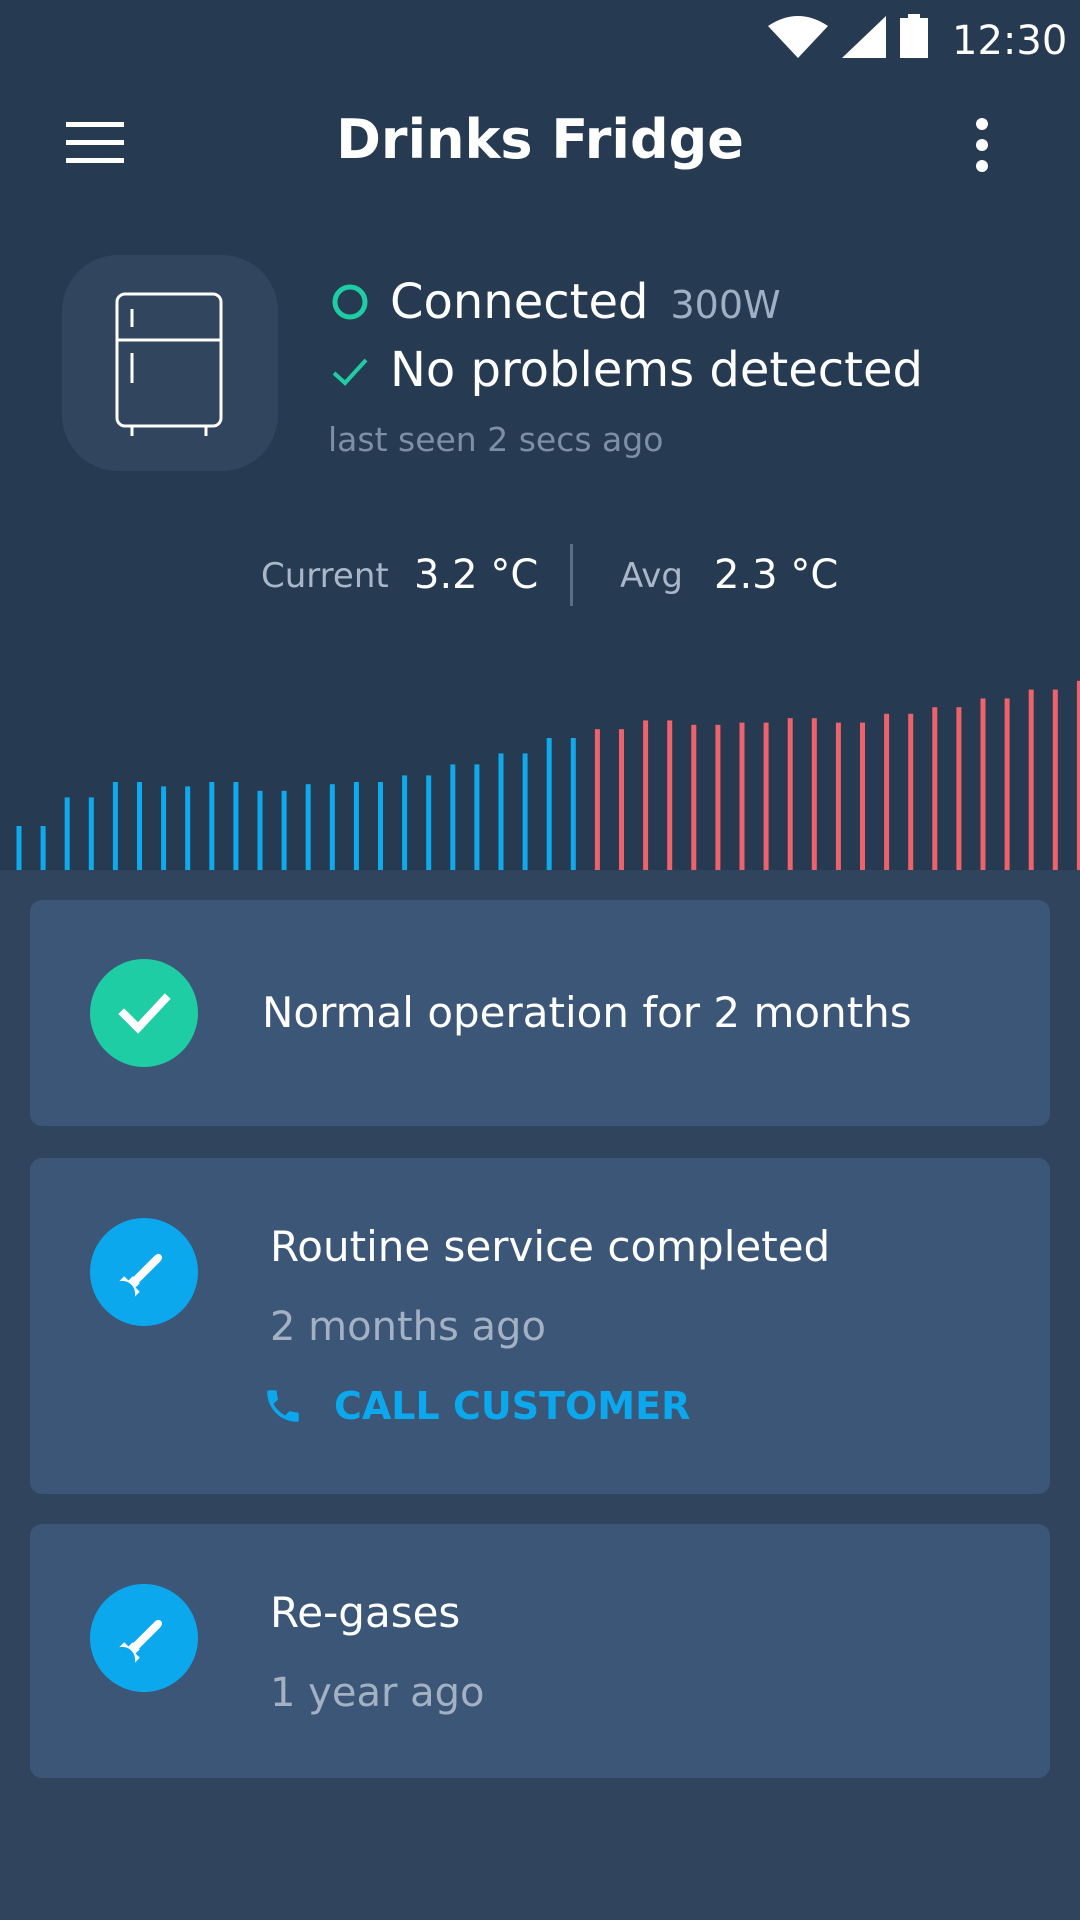 The image size is (1080, 1920). What do you see at coordinates (365, 1612) in the screenshot?
I see `card-title: Re-gases` at bounding box center [365, 1612].